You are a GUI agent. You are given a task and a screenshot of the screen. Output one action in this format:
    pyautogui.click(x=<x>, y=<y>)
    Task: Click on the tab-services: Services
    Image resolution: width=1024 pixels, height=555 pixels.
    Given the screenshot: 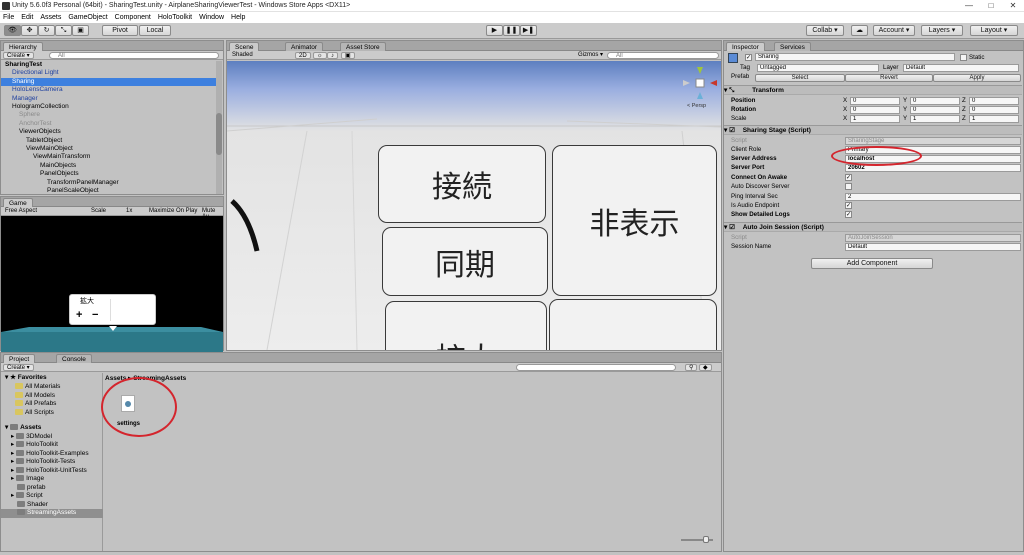 What is the action you would take?
    pyautogui.click(x=792, y=46)
    